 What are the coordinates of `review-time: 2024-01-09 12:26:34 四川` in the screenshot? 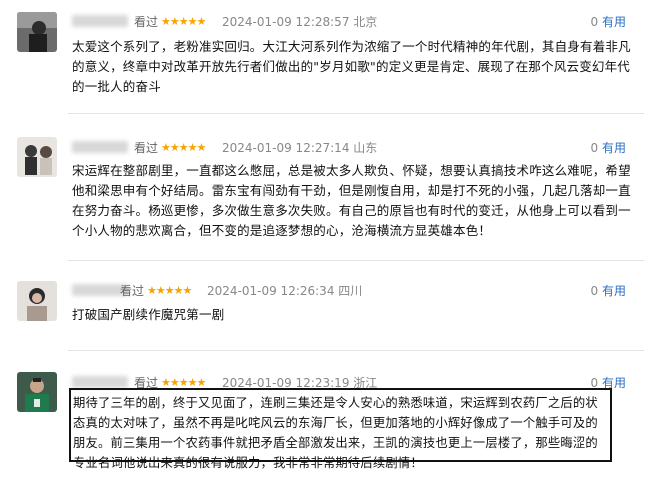 It's located at (285, 291).